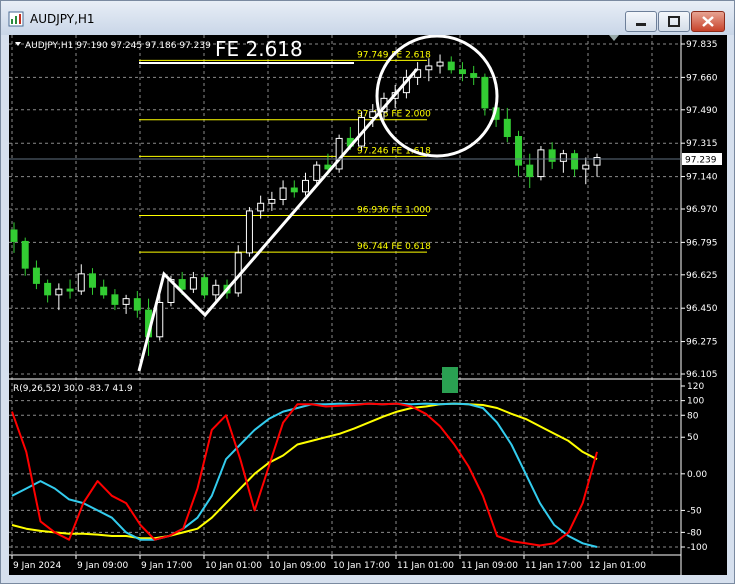  Describe the element at coordinates (702, 375) in the screenshot. I see `price-label: 96.105` at that location.